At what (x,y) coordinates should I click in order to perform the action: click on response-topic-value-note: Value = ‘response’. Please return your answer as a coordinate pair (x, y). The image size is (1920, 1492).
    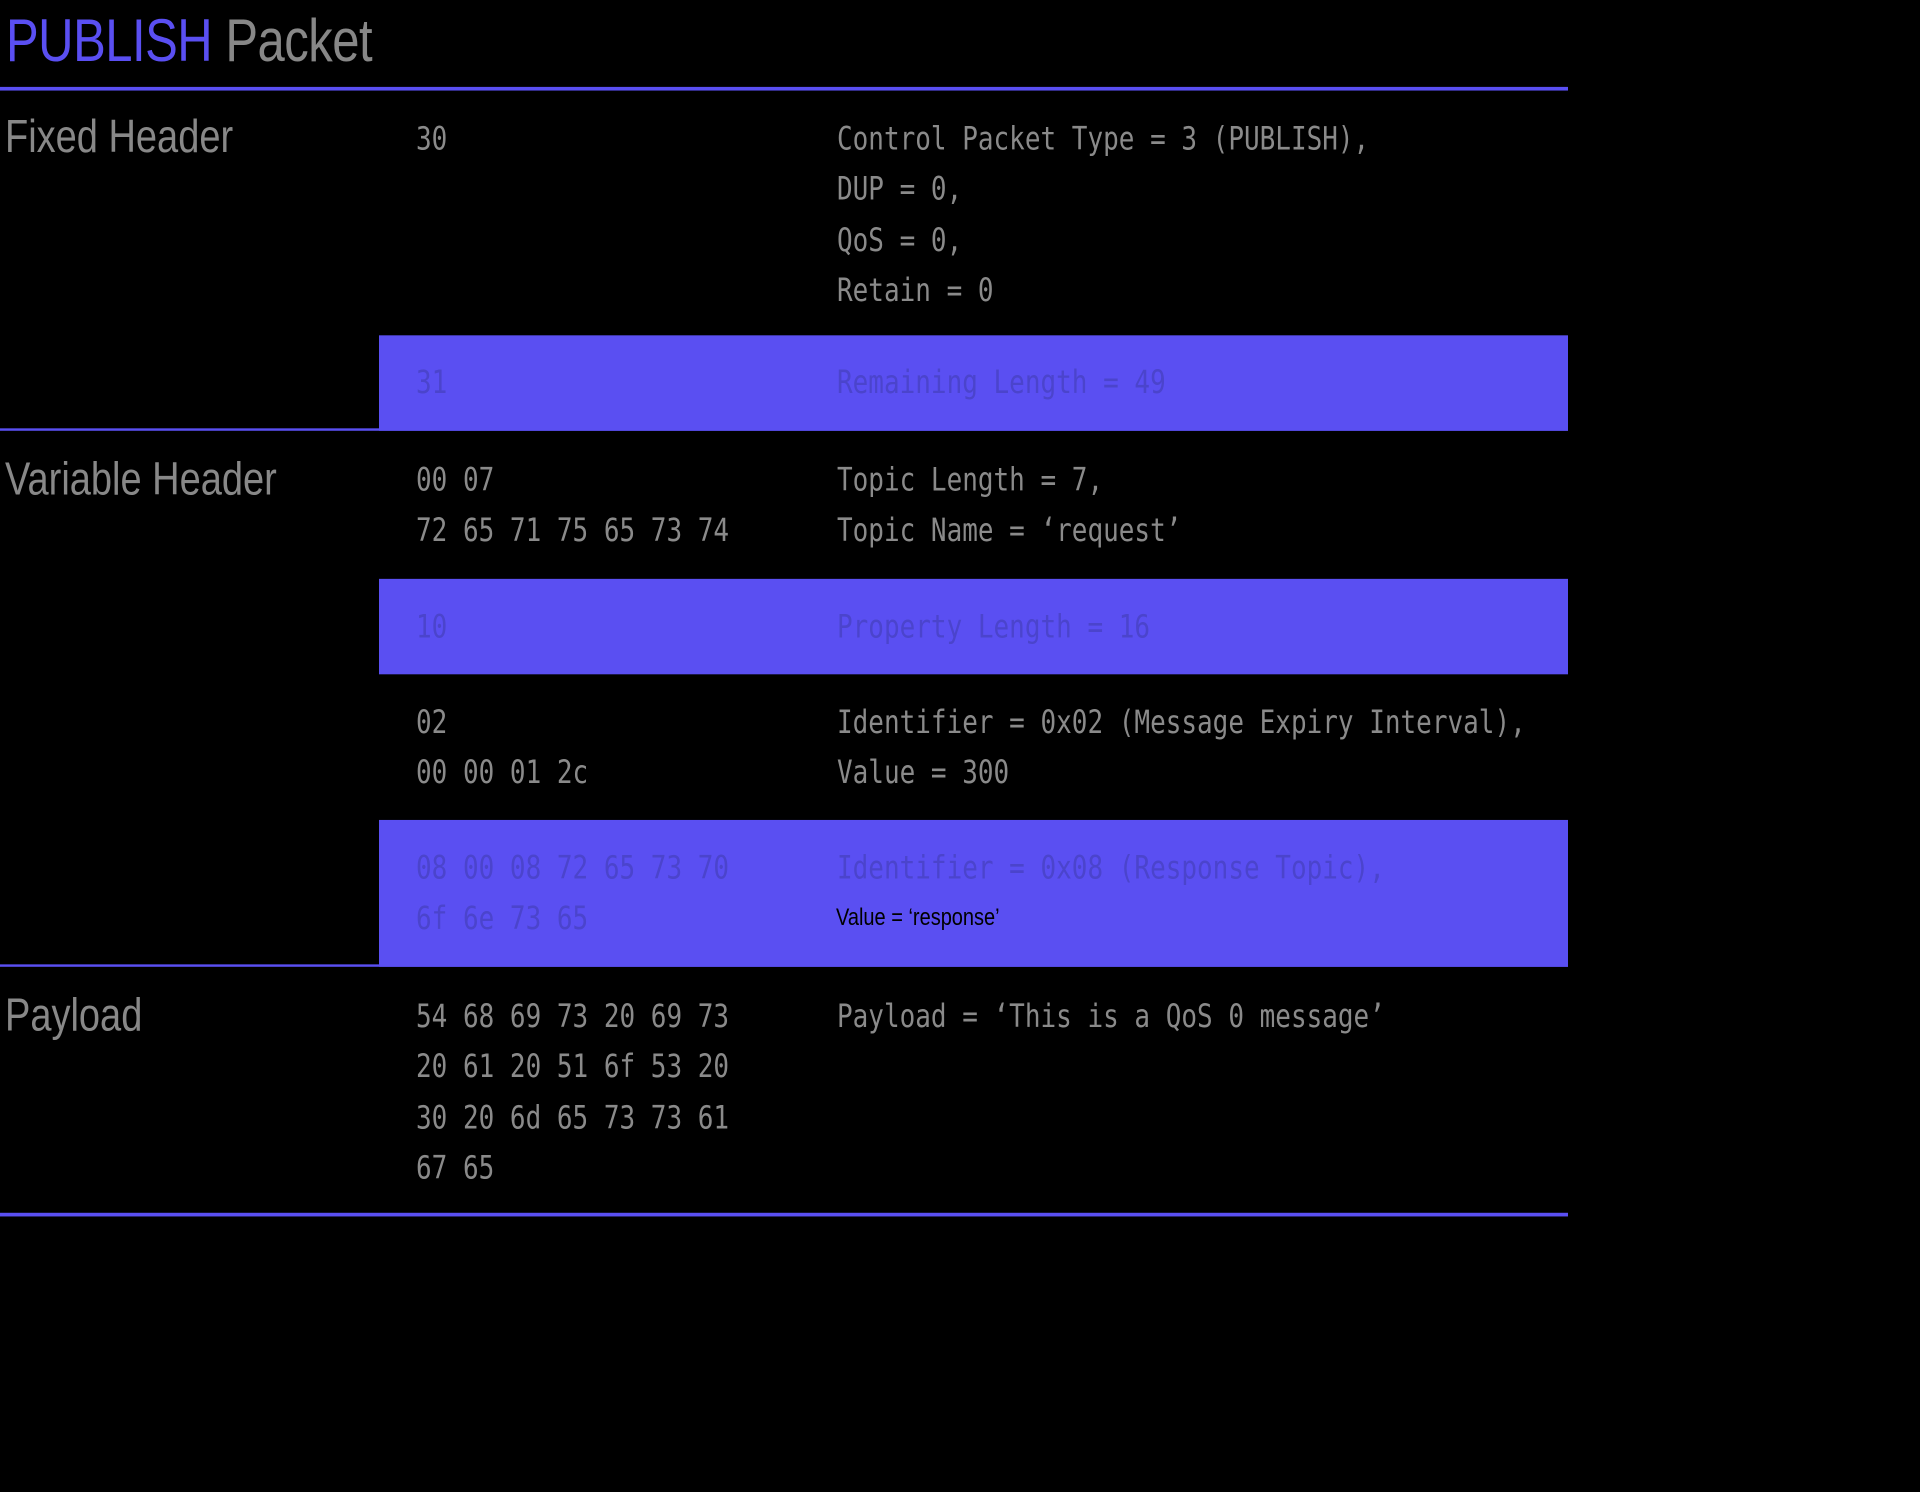
    Looking at the image, I should click on (918, 918).